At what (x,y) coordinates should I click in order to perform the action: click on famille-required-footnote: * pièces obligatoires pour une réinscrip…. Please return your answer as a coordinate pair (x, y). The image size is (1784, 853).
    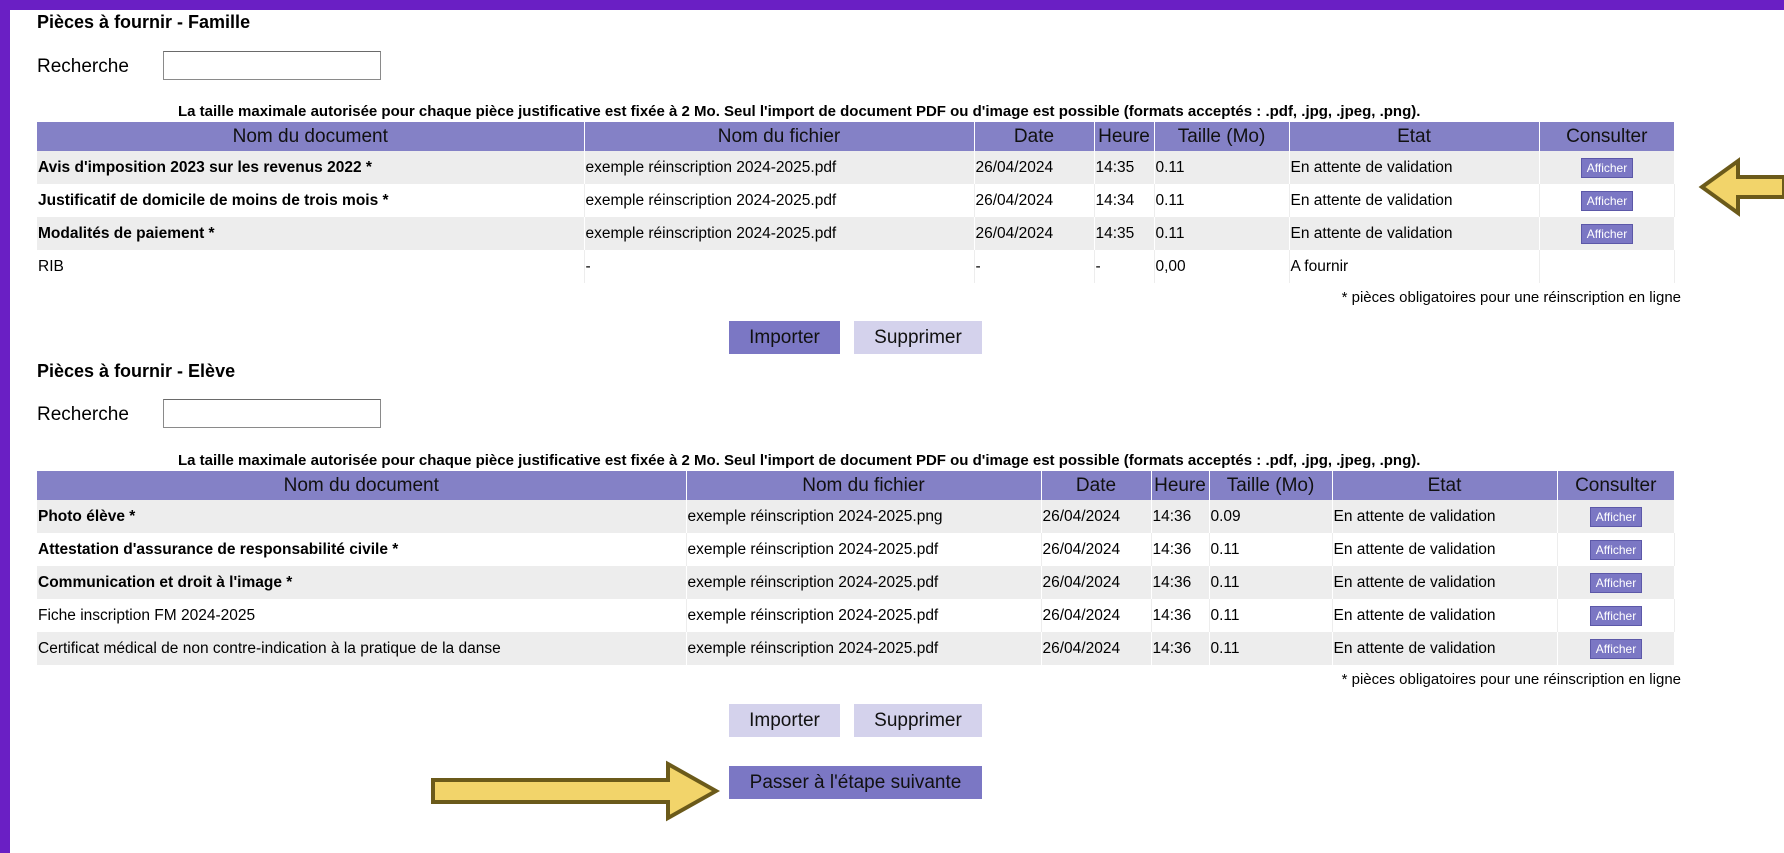
    Looking at the image, I should click on (1511, 297).